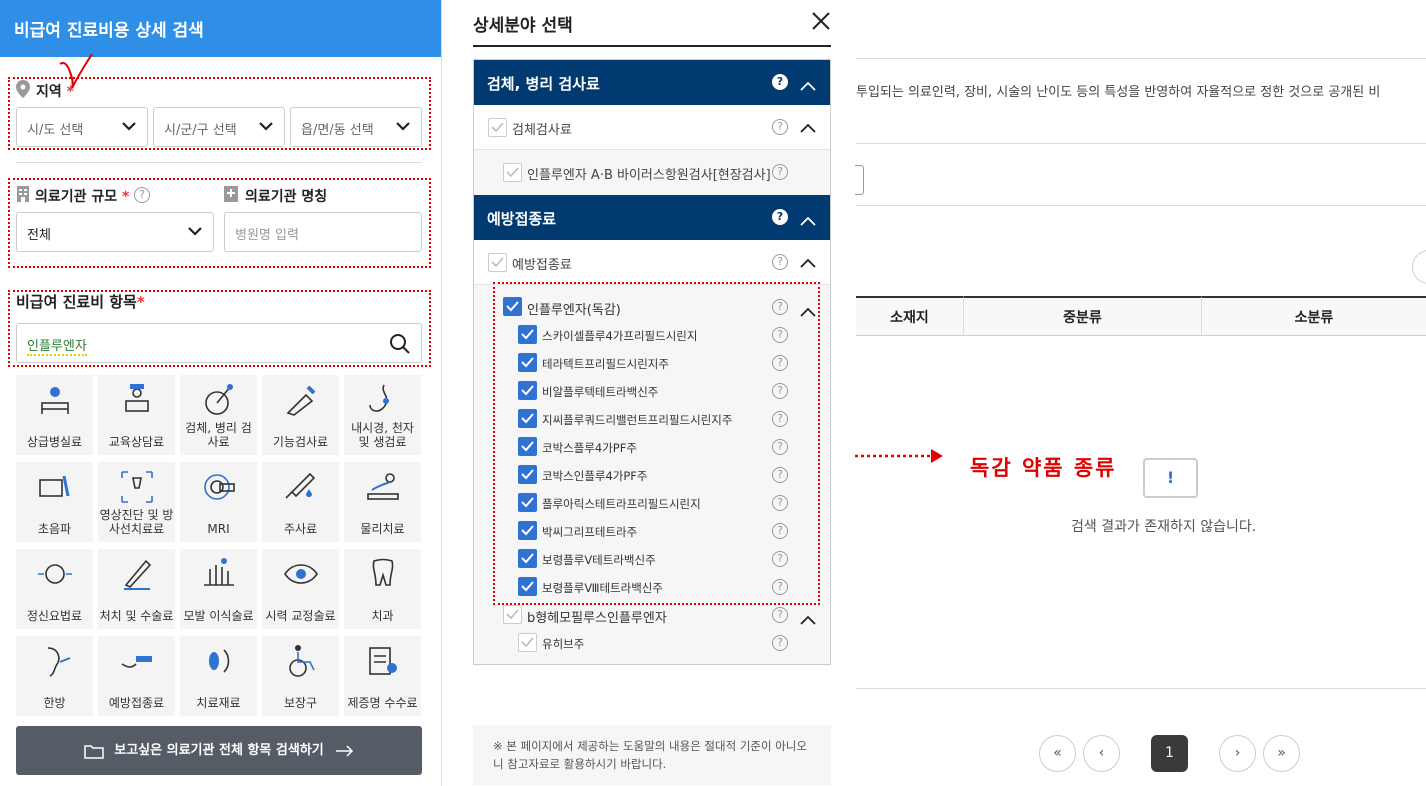 Image resolution: width=1426 pixels, height=786 pixels. I want to click on drug-item-row: 유히브주?, so click(652, 643).